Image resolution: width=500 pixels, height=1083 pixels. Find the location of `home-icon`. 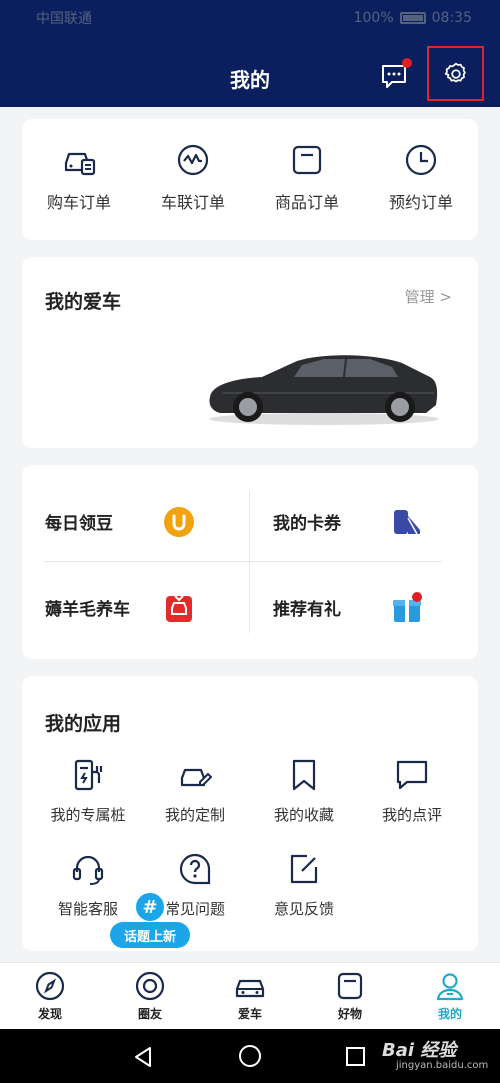

home-icon is located at coordinates (250, 1056).